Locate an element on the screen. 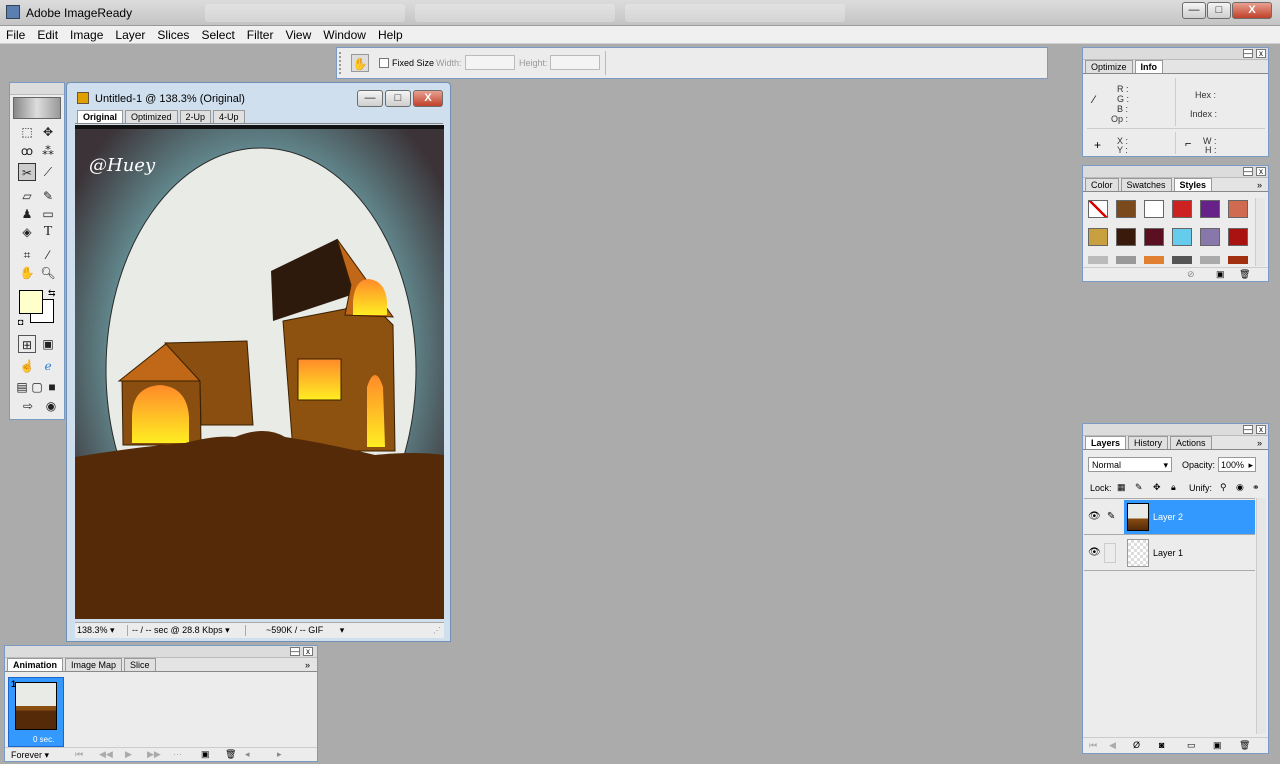 The height and width of the screenshot is (764, 1280). toggle-slices-icon: ⊞ is located at coordinates (27, 344).